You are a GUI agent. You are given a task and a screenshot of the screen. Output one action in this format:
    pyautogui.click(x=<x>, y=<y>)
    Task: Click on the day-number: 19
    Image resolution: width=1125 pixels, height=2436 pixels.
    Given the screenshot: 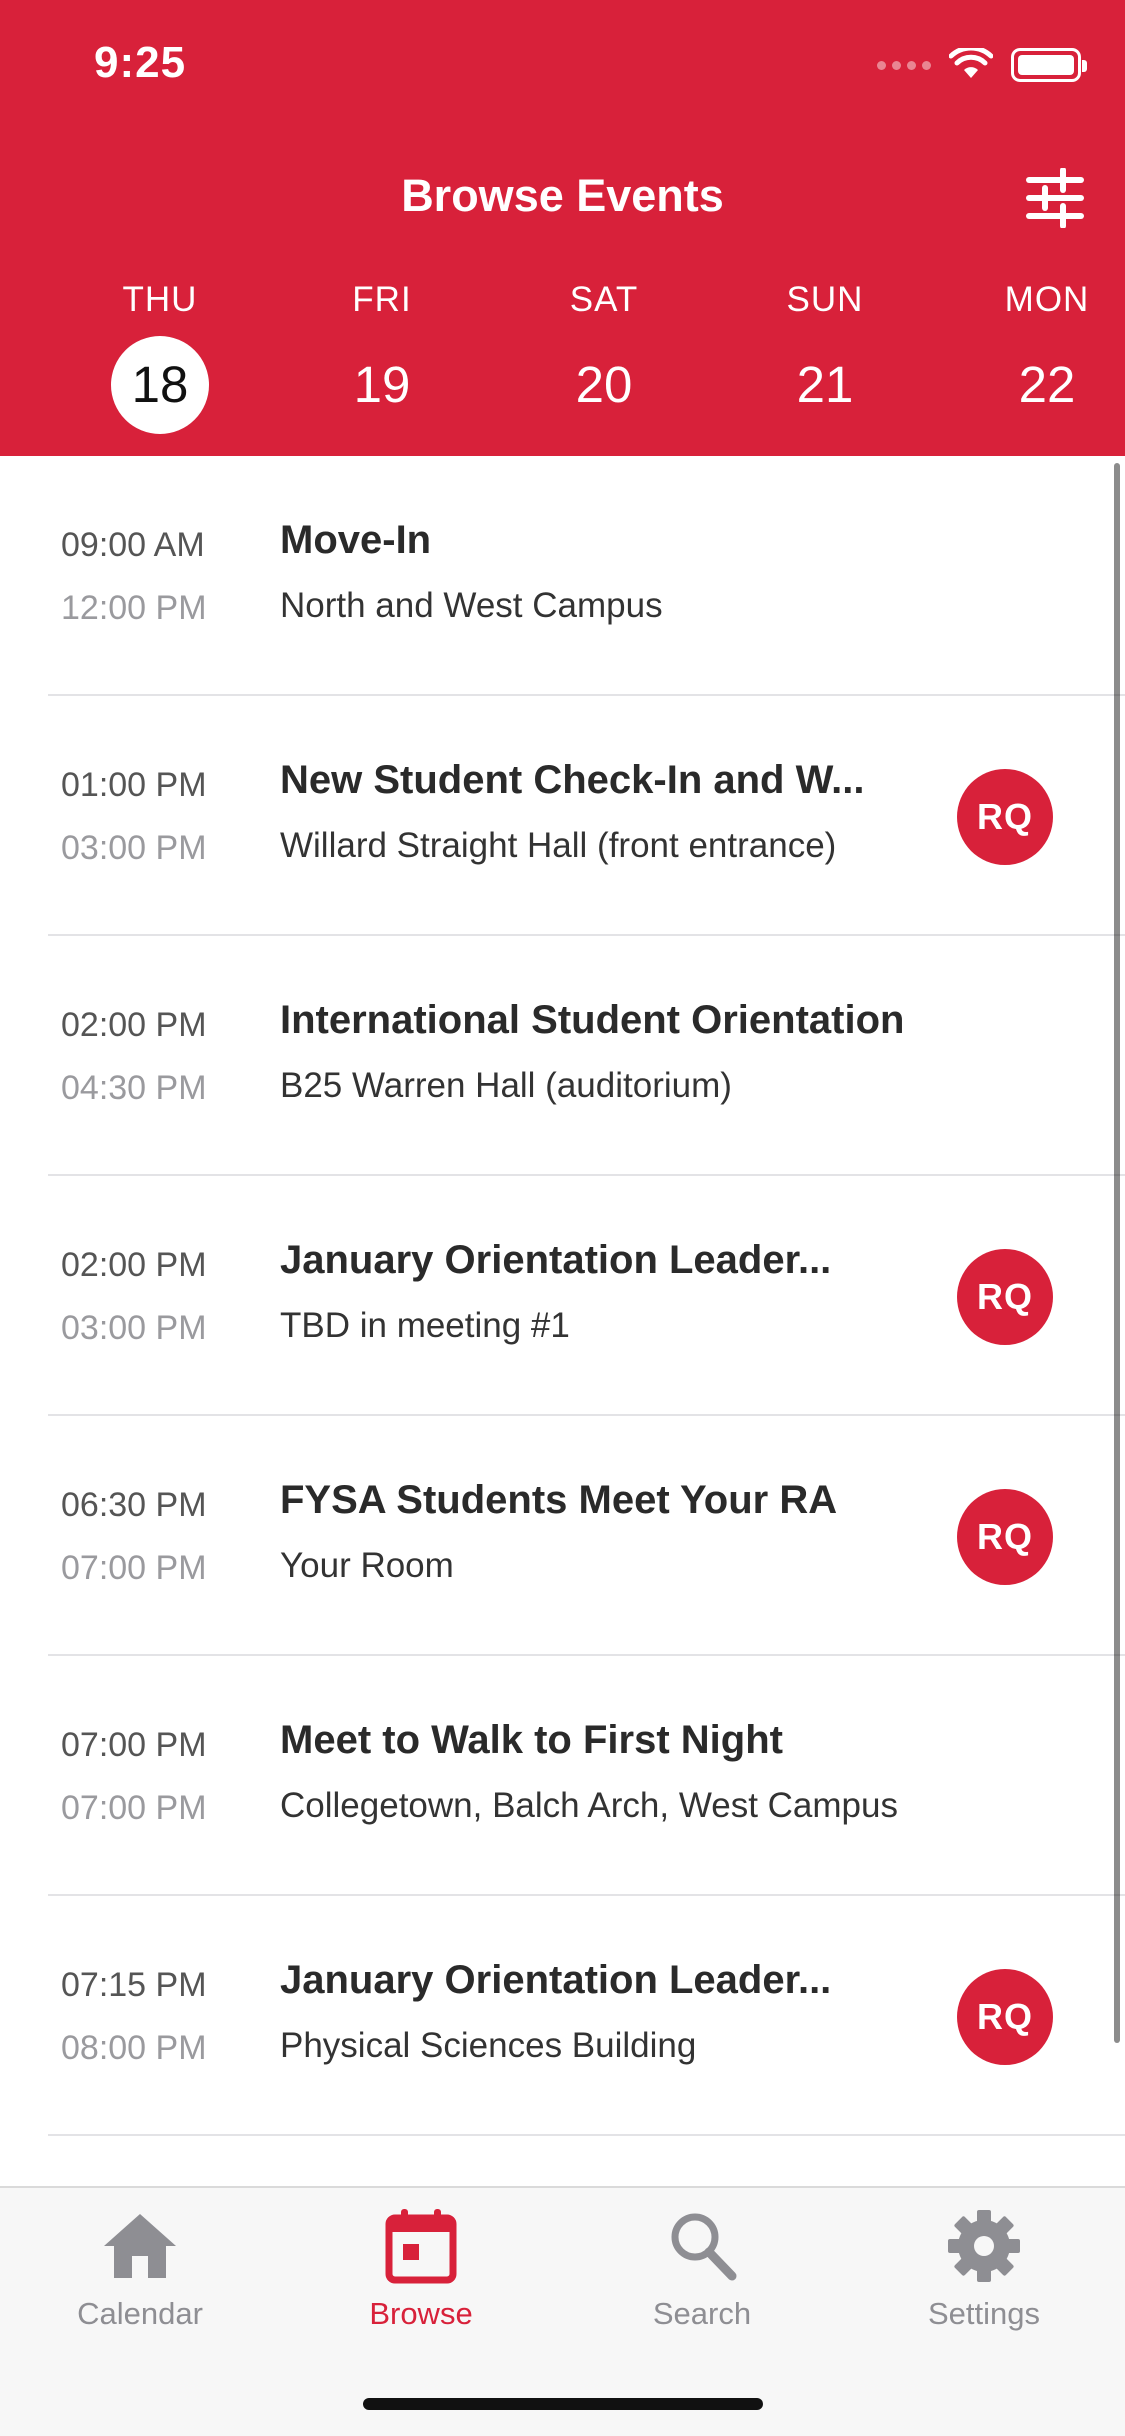 What is the action you would take?
    pyautogui.click(x=382, y=384)
    